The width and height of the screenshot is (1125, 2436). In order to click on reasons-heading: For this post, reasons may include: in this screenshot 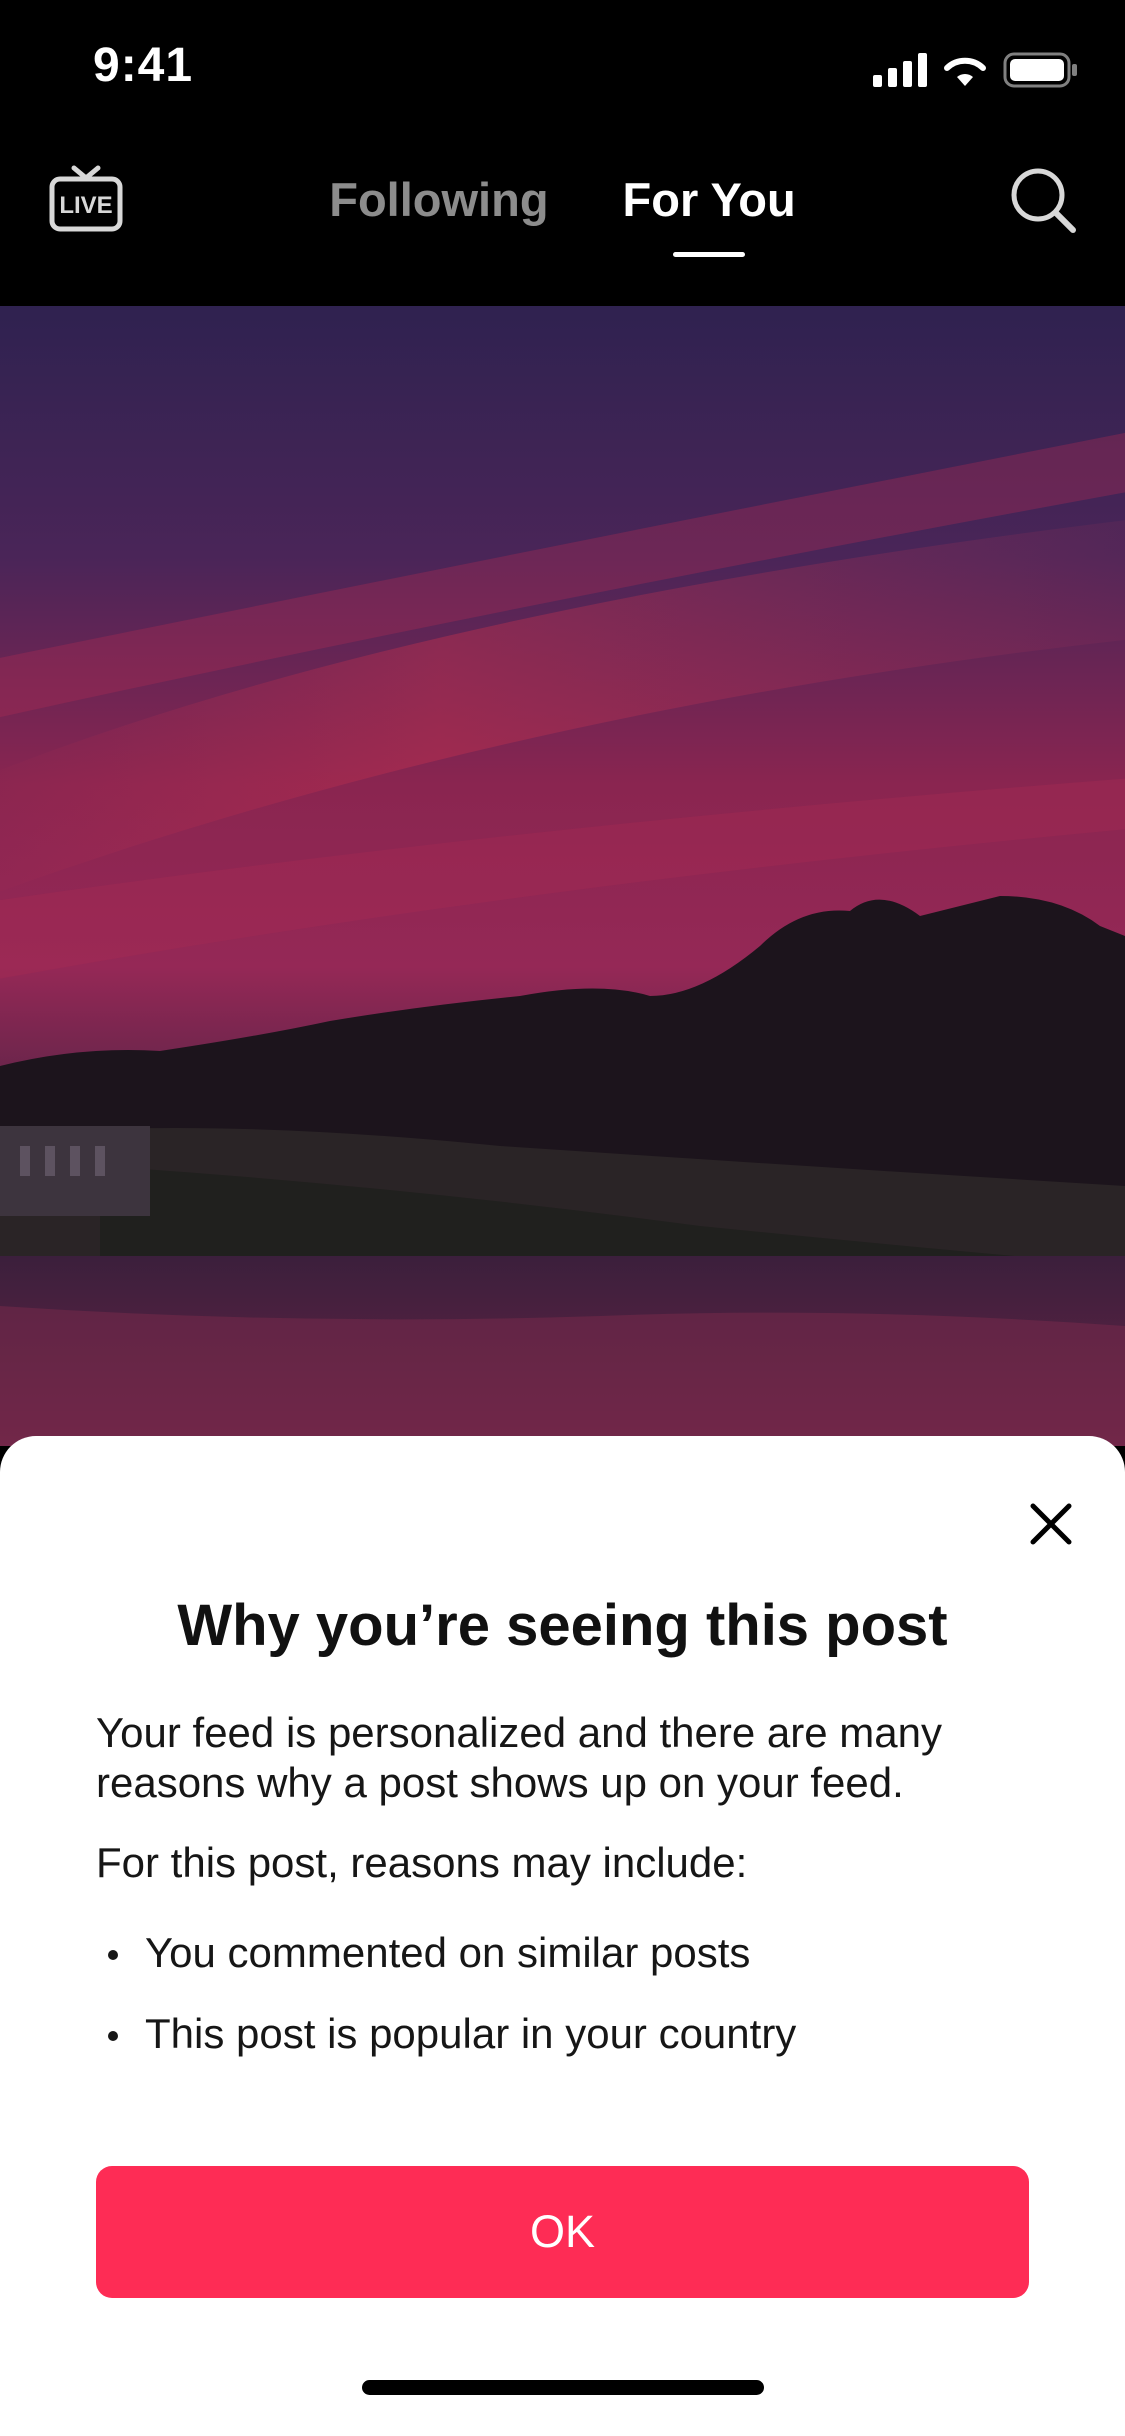, I will do `click(422, 1862)`.